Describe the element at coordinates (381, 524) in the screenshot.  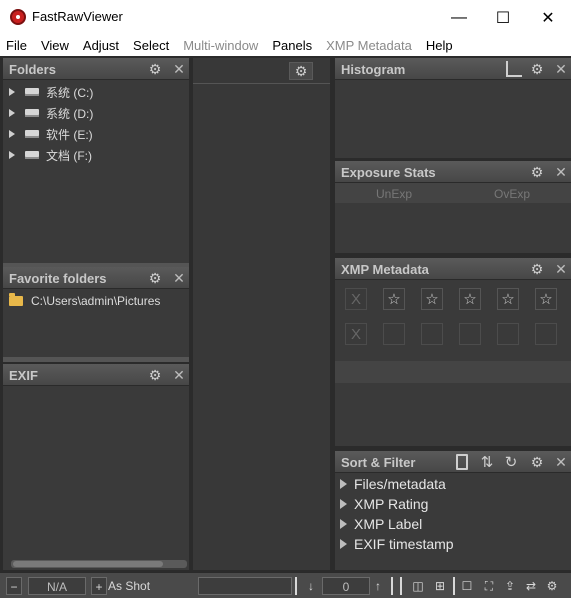
I see `sort-item-xmp-label: XMP Label` at that location.